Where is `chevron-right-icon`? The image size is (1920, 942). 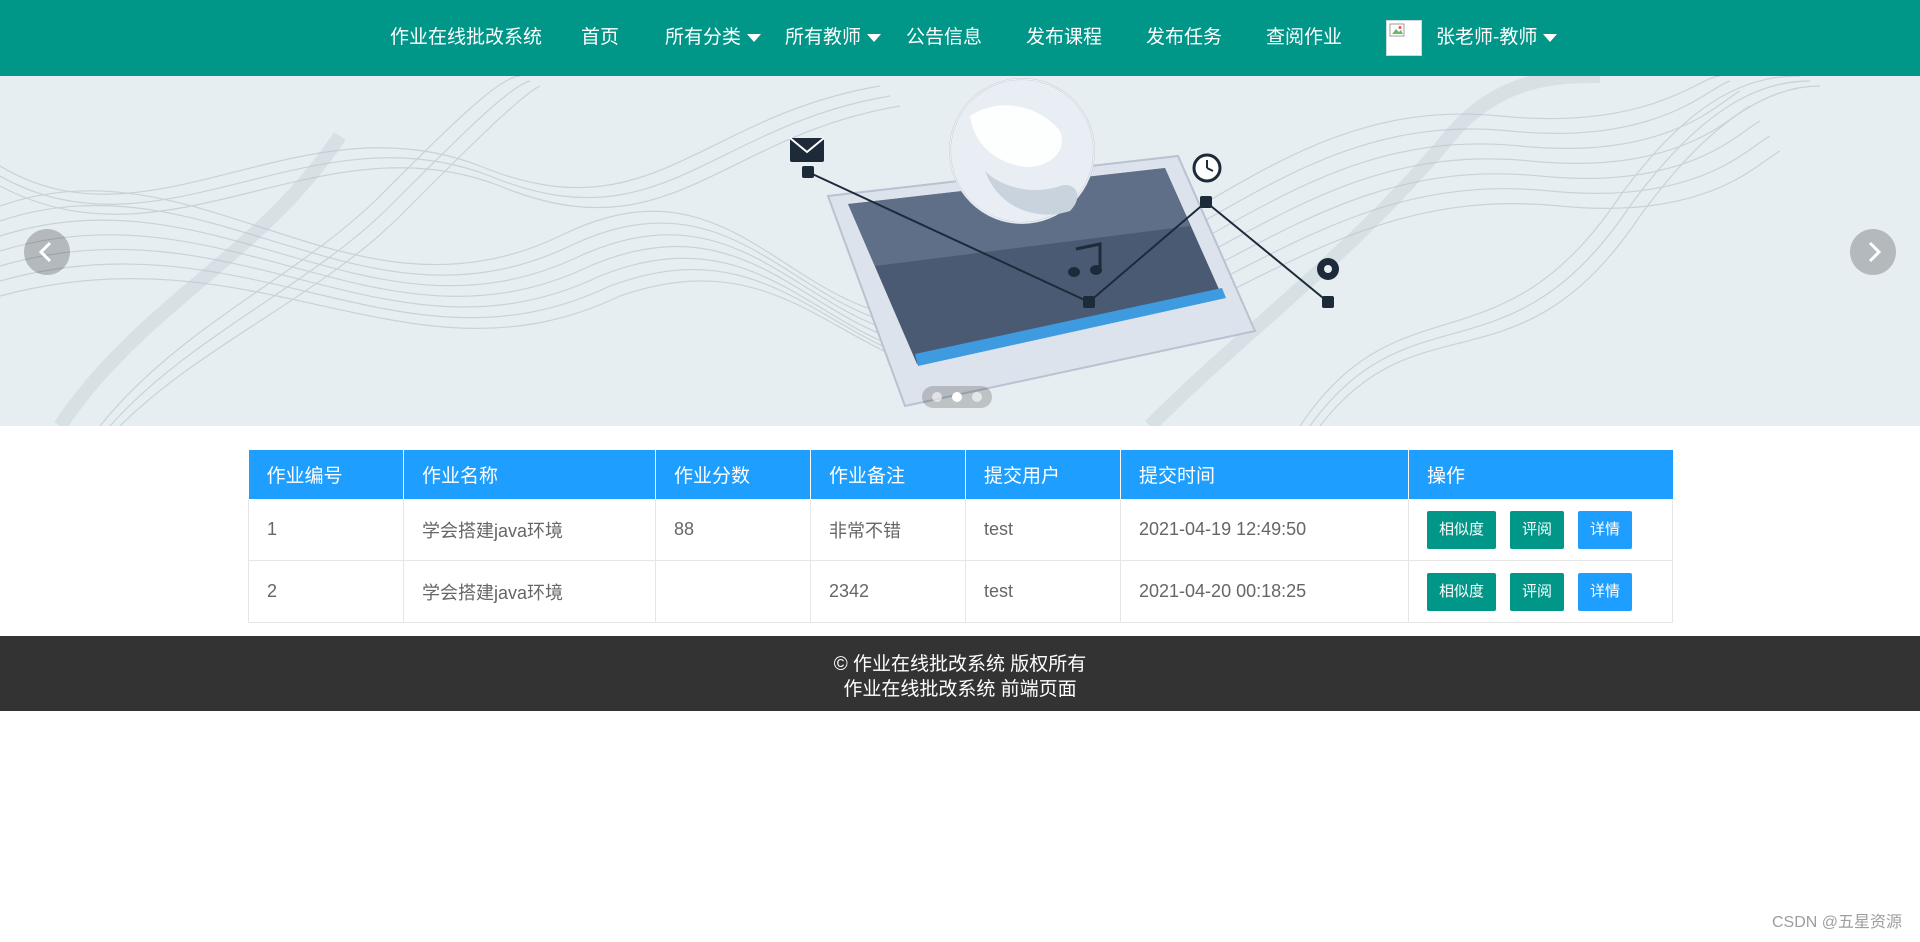
chevron-right-icon is located at coordinates (1875, 252).